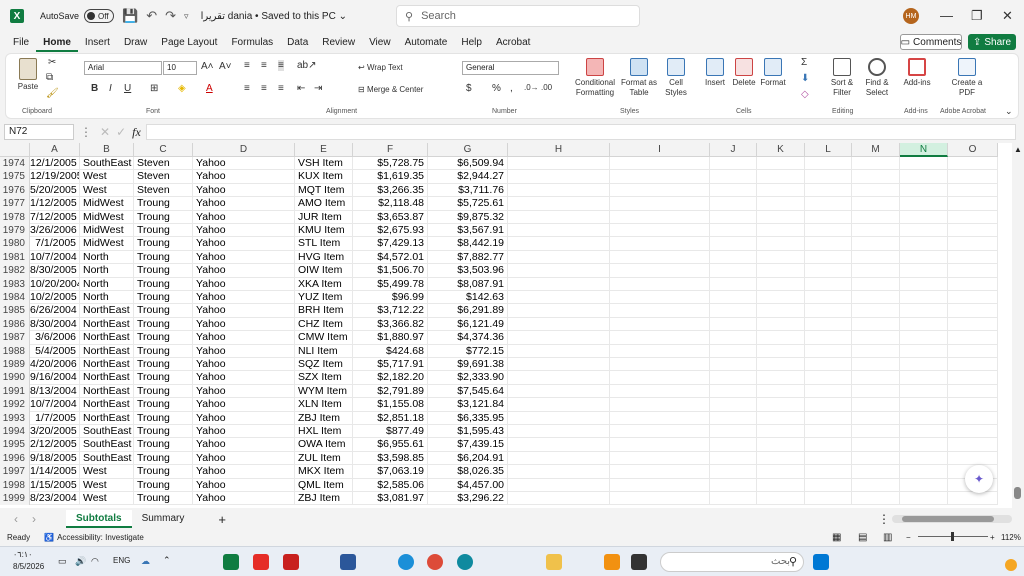  I want to click on cell-g: $3,296.22, so click(468, 499).